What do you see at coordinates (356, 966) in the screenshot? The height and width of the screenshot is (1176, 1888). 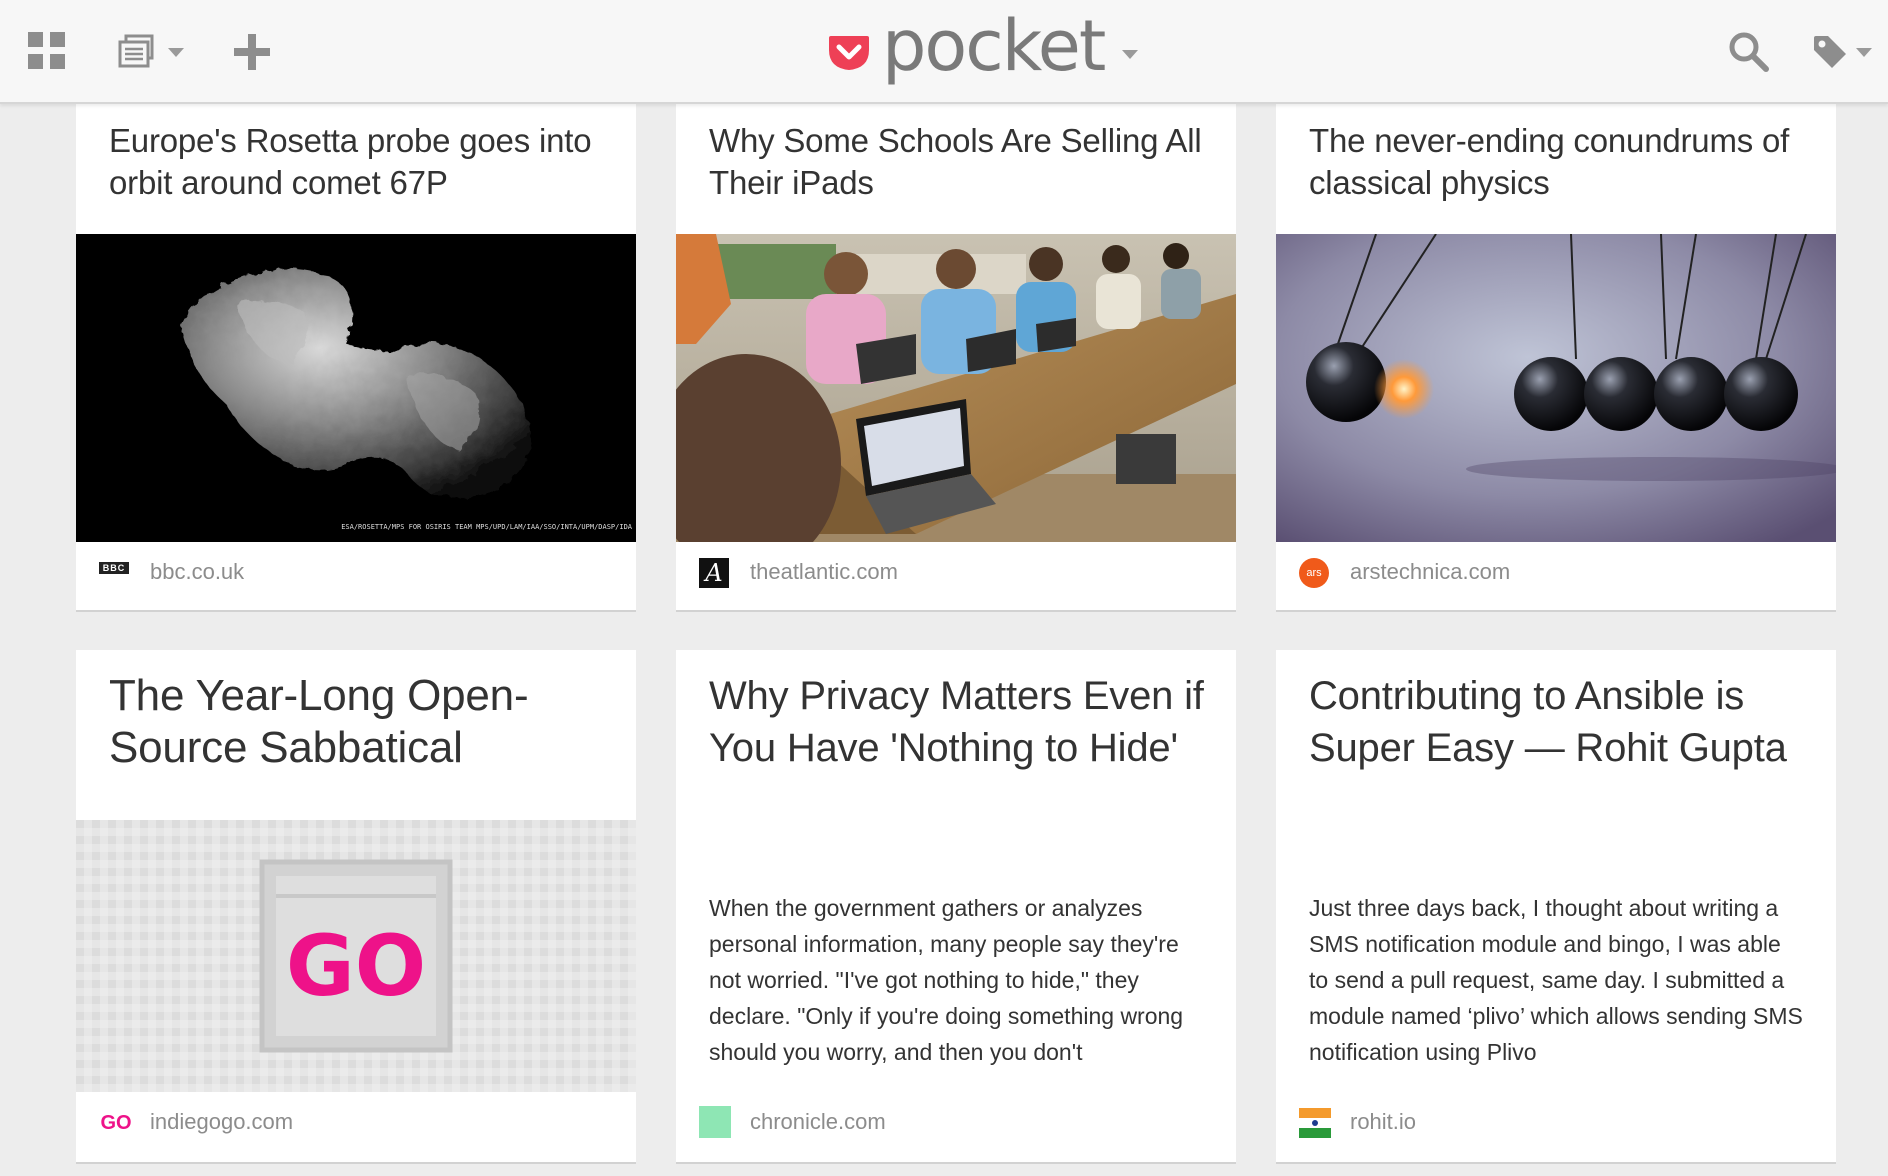 I see `go-logo-text: GO` at bounding box center [356, 966].